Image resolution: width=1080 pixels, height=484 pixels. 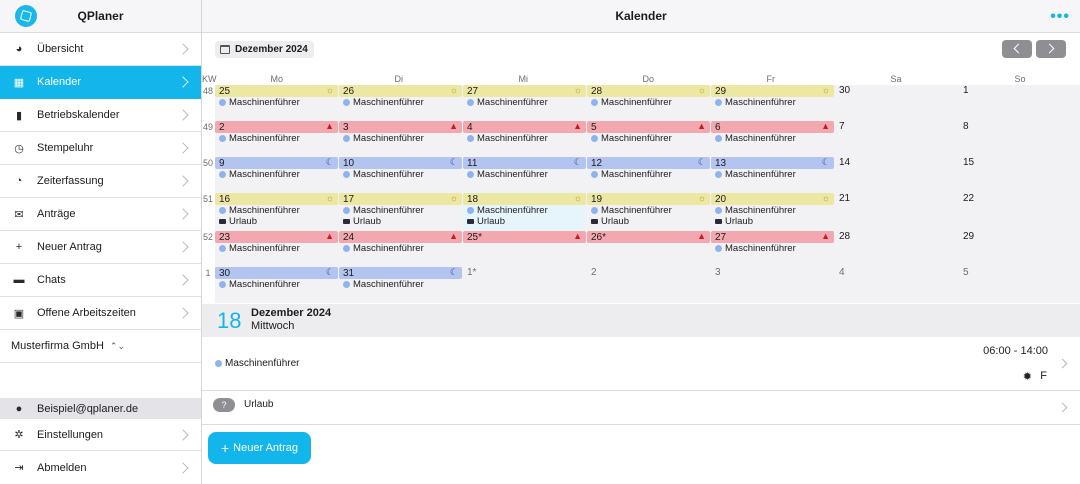 What do you see at coordinates (400, 103) in the screenshot?
I see `calendar-day-cell: 26 ☼ Maschinenführer` at bounding box center [400, 103].